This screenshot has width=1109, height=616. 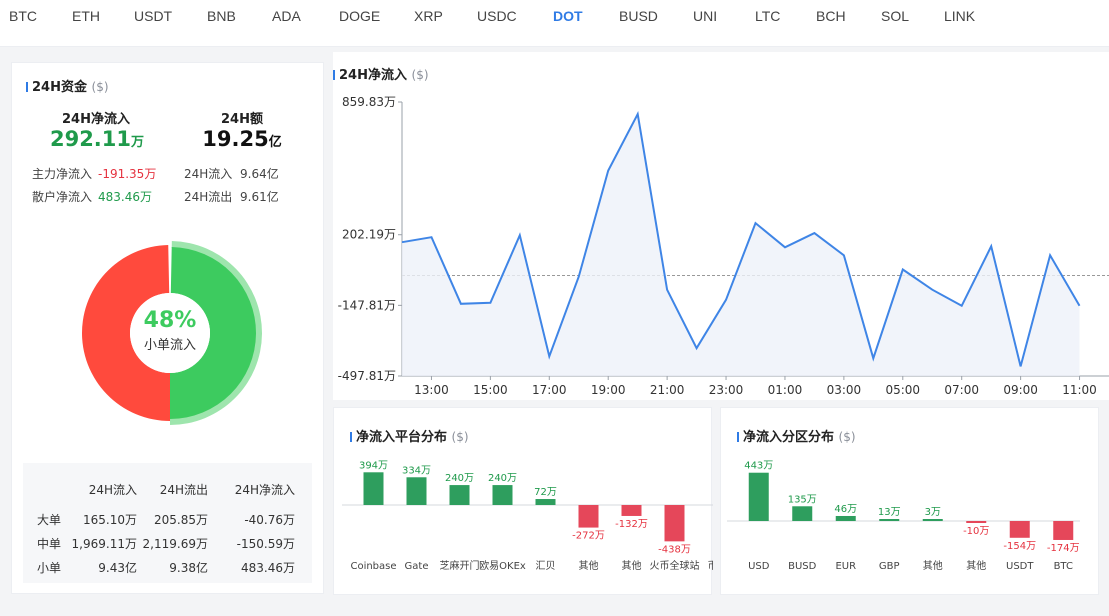 What do you see at coordinates (588, 536) in the screenshot?
I see `bar-value-label: -272万` at bounding box center [588, 536].